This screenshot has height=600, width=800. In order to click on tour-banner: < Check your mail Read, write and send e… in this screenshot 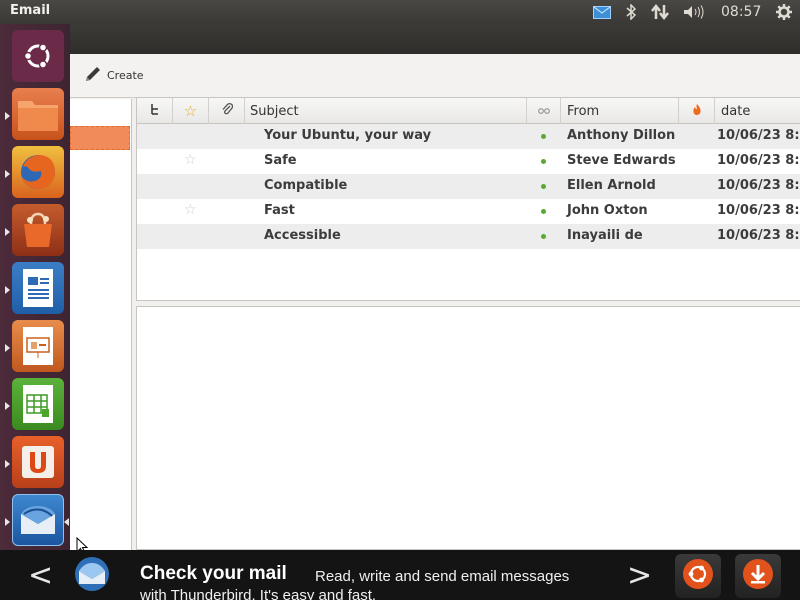, I will do `click(400, 575)`.